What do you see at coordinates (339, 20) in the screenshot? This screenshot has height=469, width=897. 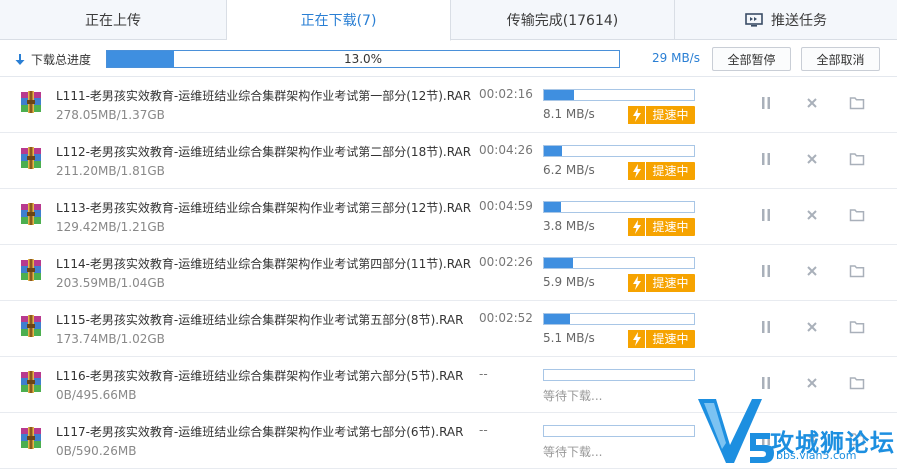 I see `tab-downloading: 正在下载(7)` at bounding box center [339, 20].